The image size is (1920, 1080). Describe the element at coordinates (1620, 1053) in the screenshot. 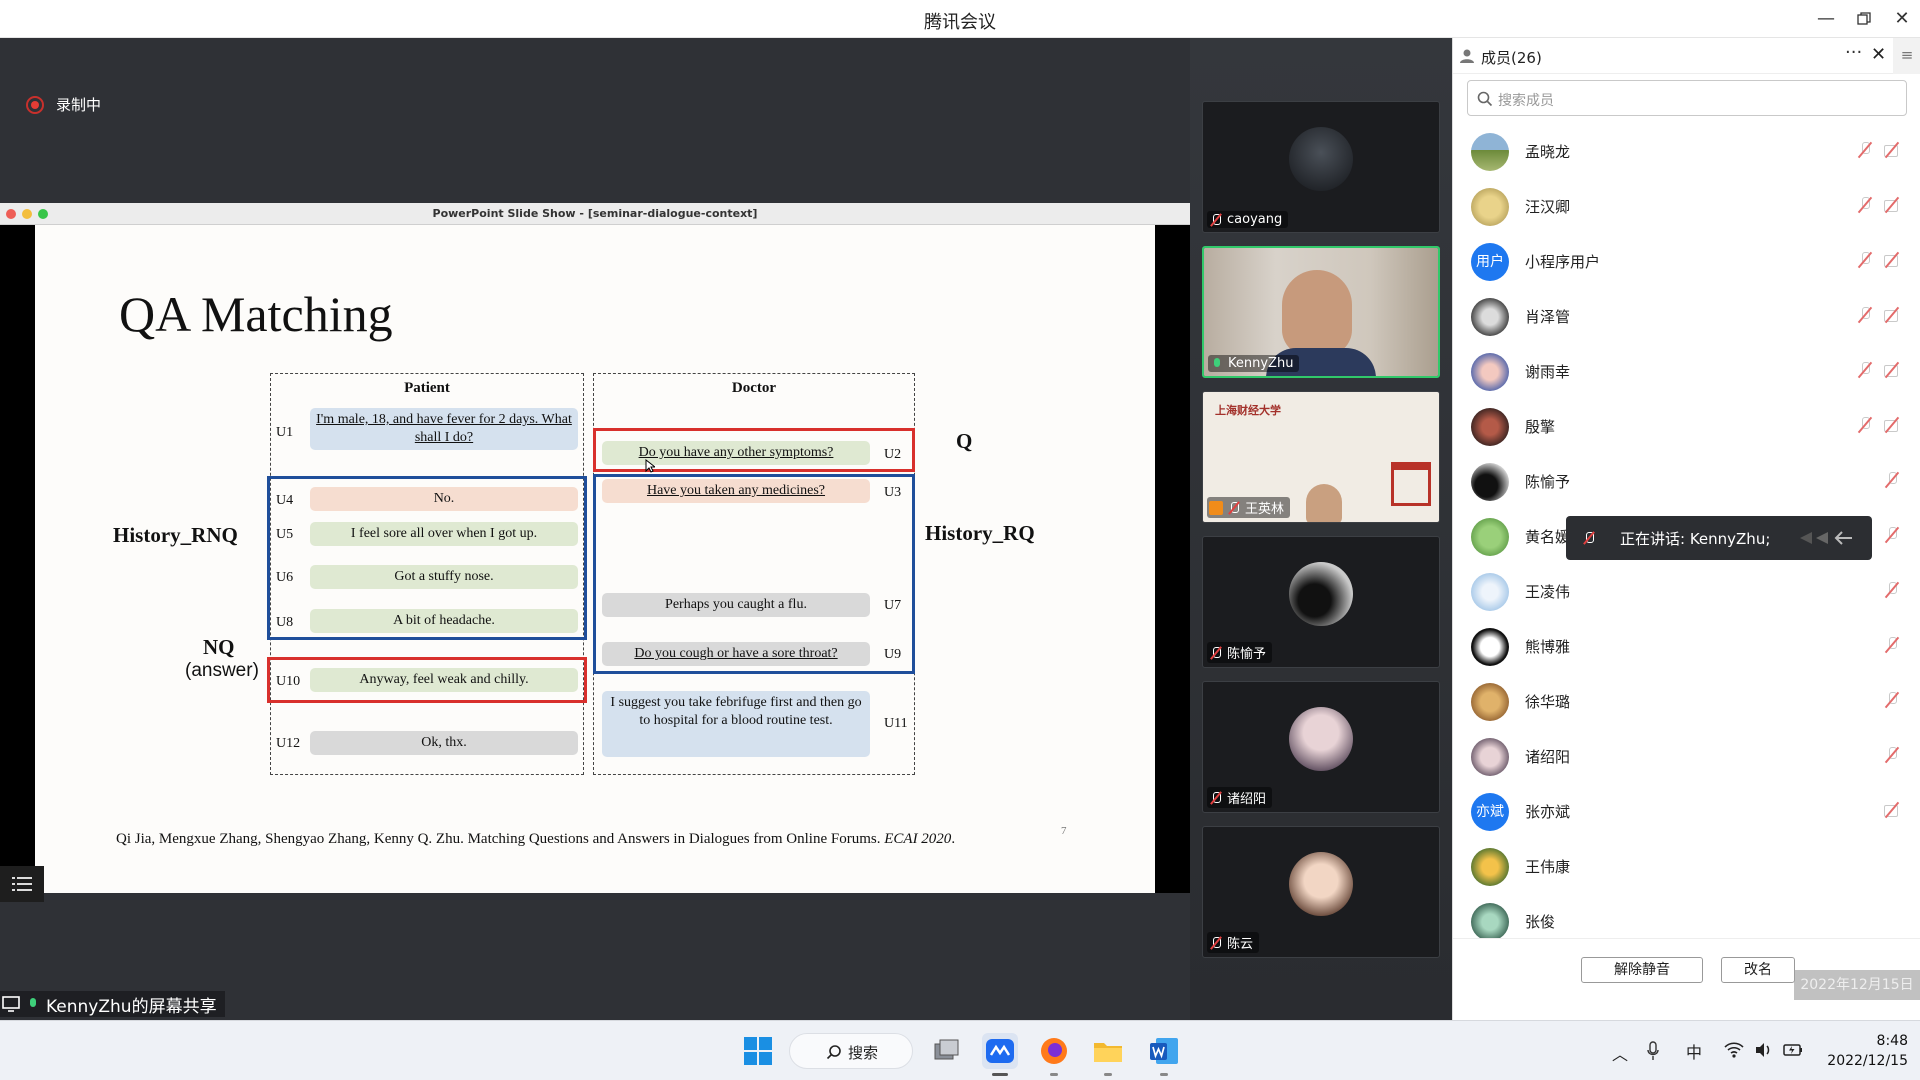

I see `show-hidden-icons-chevron-up-icon: ︿` at that location.